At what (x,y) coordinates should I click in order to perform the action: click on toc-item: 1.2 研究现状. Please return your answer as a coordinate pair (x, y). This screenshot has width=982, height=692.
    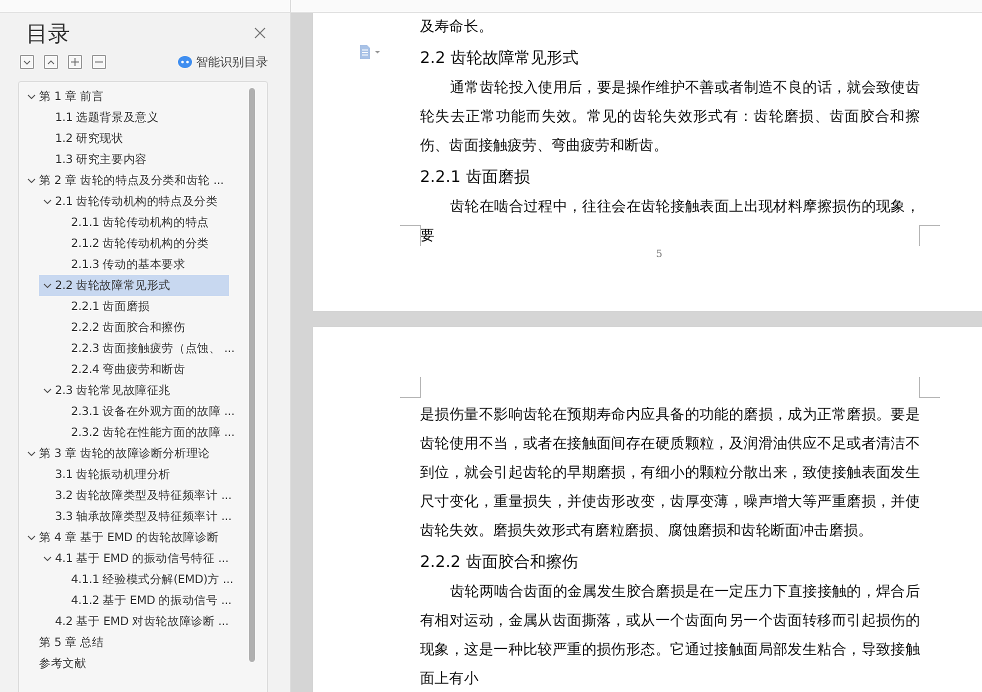
    Looking at the image, I should click on (134, 138).